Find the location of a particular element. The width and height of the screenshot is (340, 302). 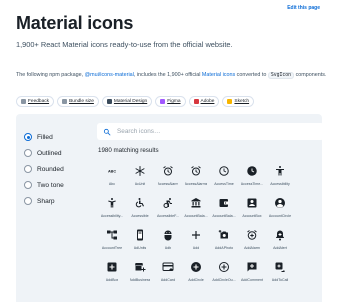

icon-name: AddToCall is located at coordinates (280, 280).